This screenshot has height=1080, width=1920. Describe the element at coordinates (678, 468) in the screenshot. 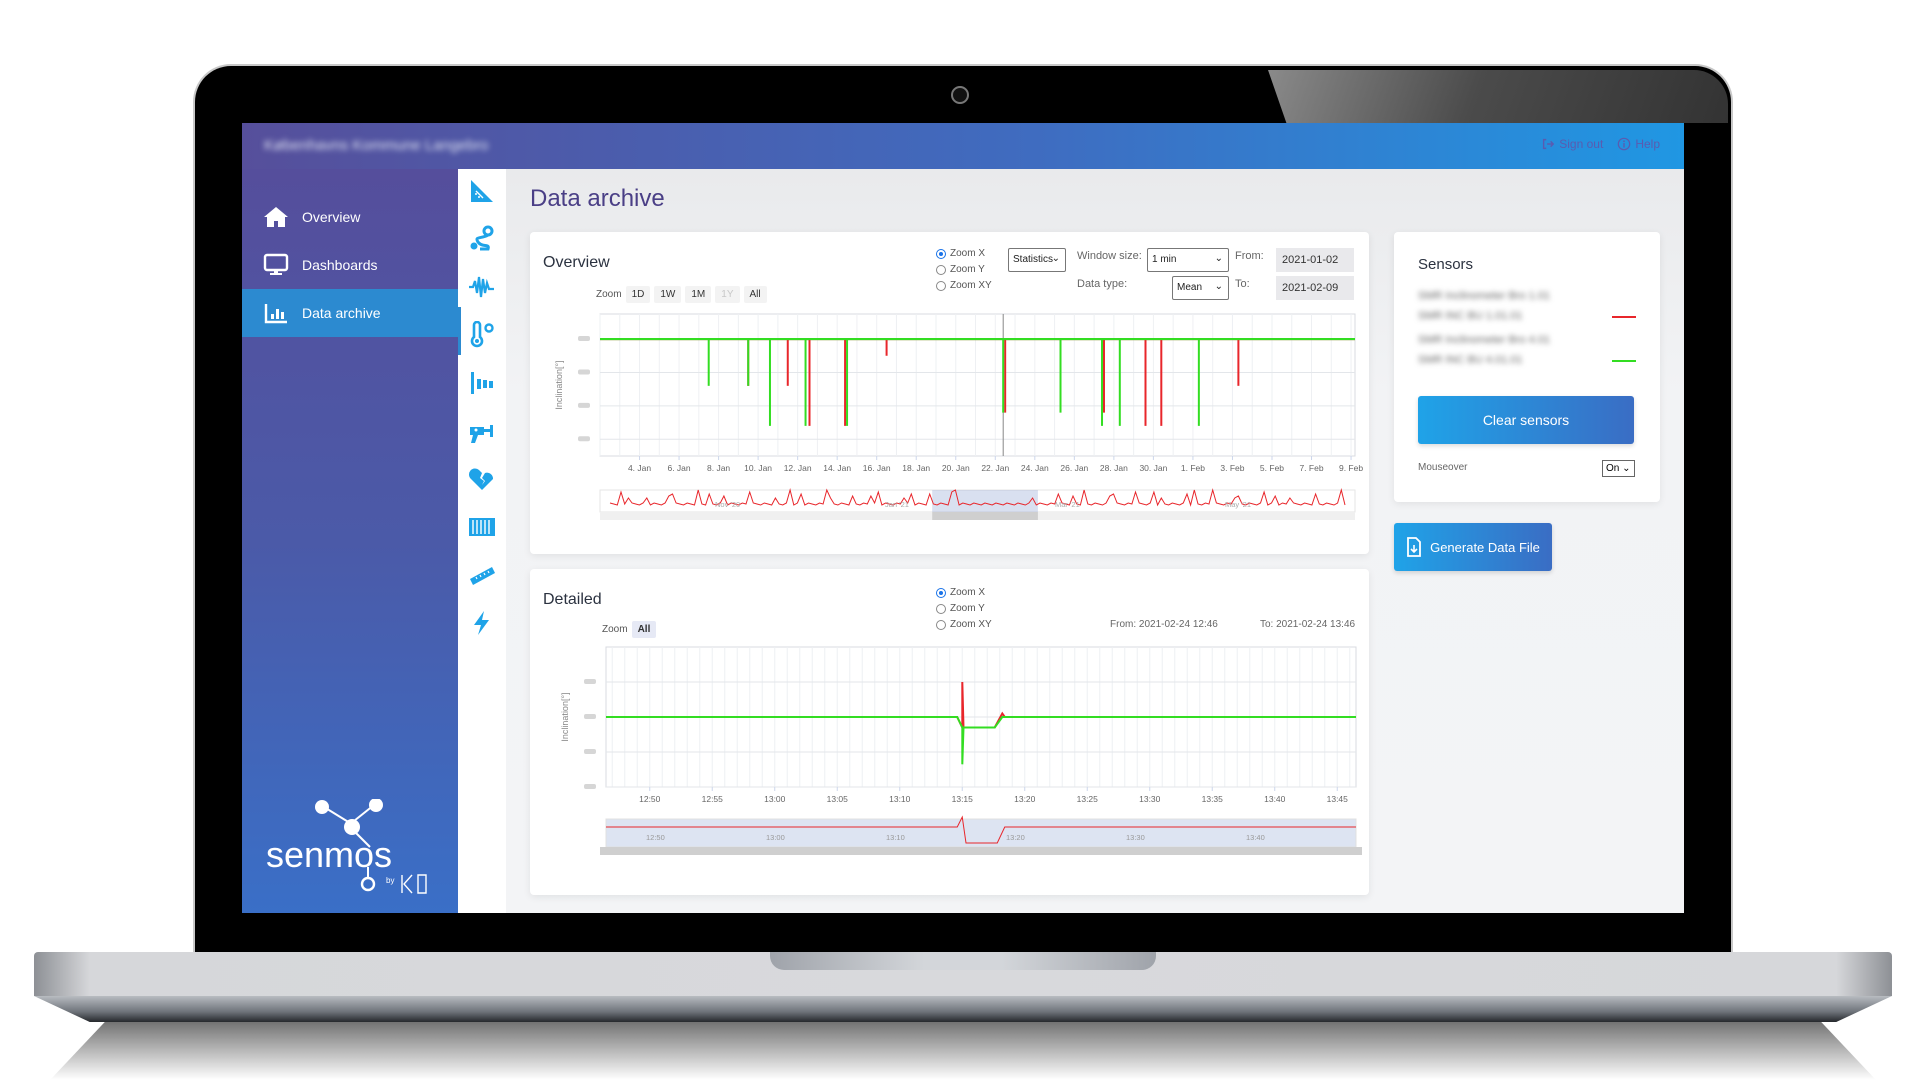

I see `x-tick-label: 6. Jan` at that location.